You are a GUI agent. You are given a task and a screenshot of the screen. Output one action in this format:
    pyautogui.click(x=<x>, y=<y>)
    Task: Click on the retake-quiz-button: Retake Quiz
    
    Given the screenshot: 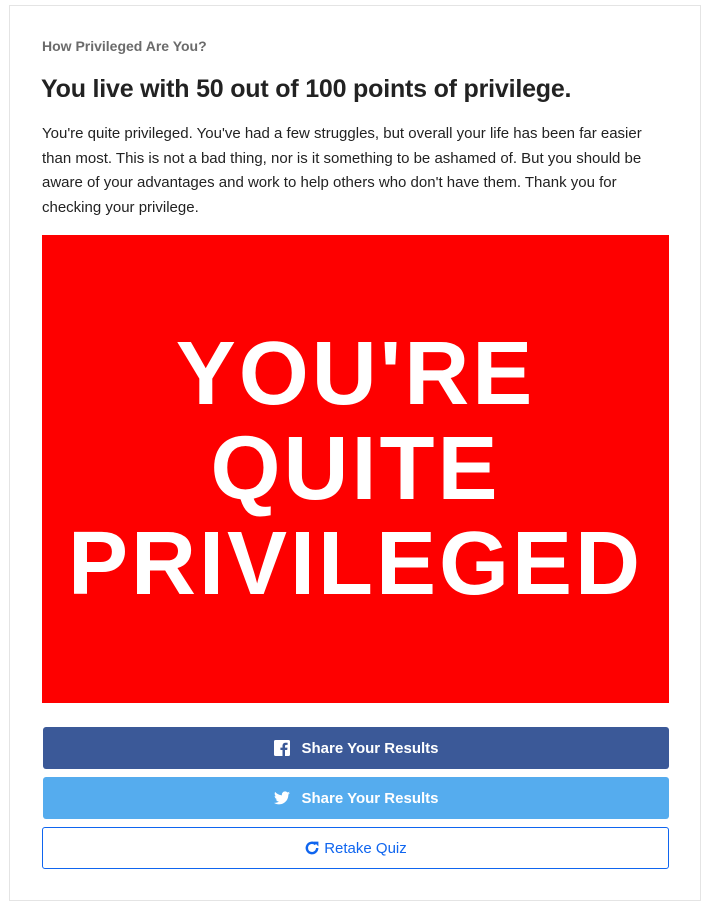 What is the action you would take?
    pyautogui.click(x=355, y=848)
    